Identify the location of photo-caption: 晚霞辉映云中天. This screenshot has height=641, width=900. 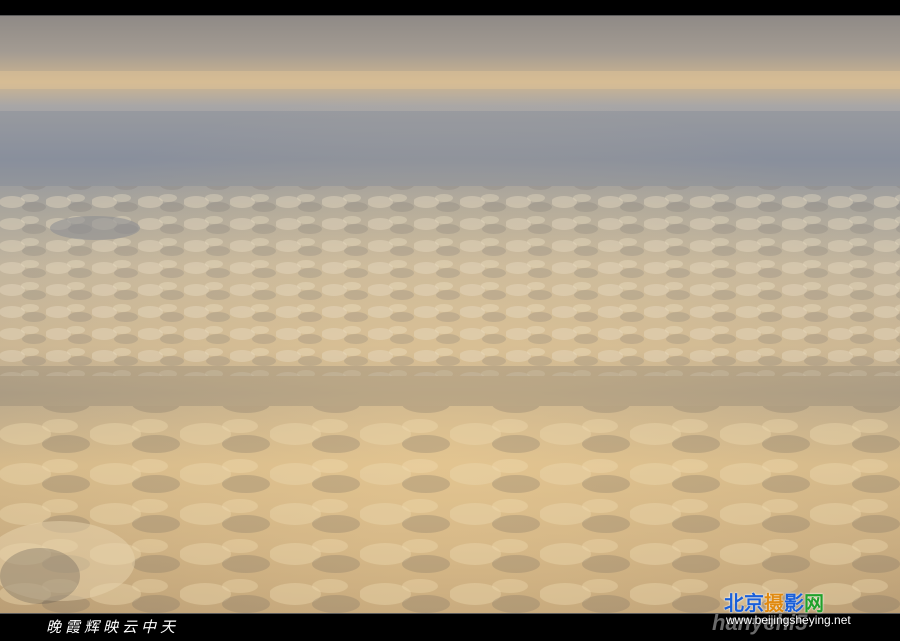
(113, 627).